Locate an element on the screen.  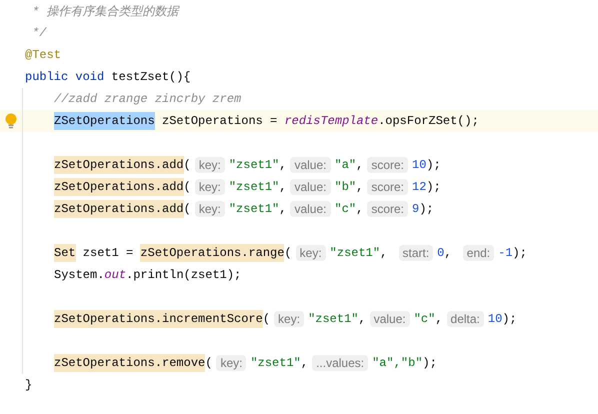
selected-text: ZSetOperations is located at coordinates (104, 121).